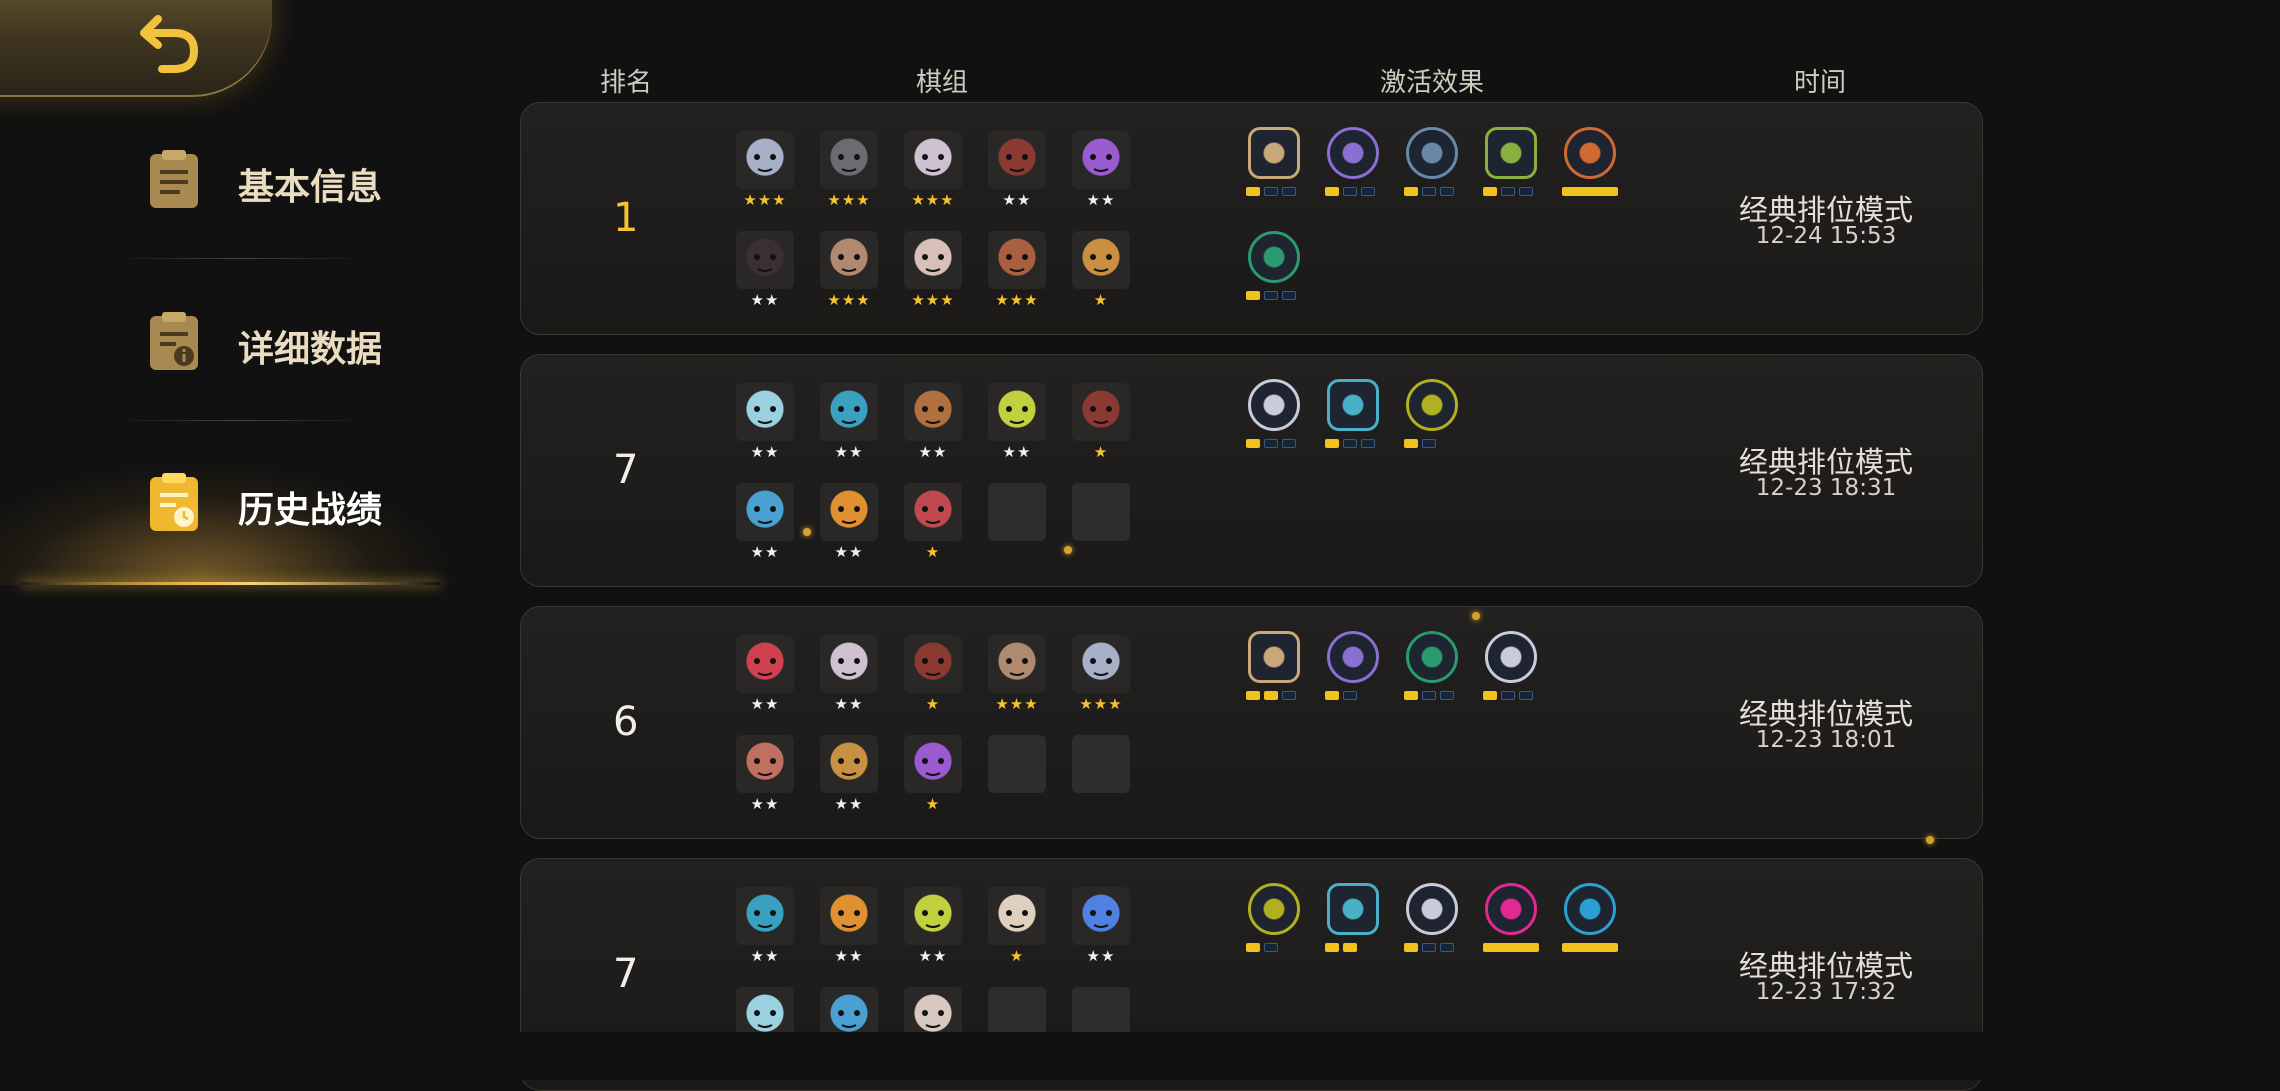 The image size is (2280, 1091). Describe the element at coordinates (174, 179) in the screenshot. I see `clipboard-icon` at that location.